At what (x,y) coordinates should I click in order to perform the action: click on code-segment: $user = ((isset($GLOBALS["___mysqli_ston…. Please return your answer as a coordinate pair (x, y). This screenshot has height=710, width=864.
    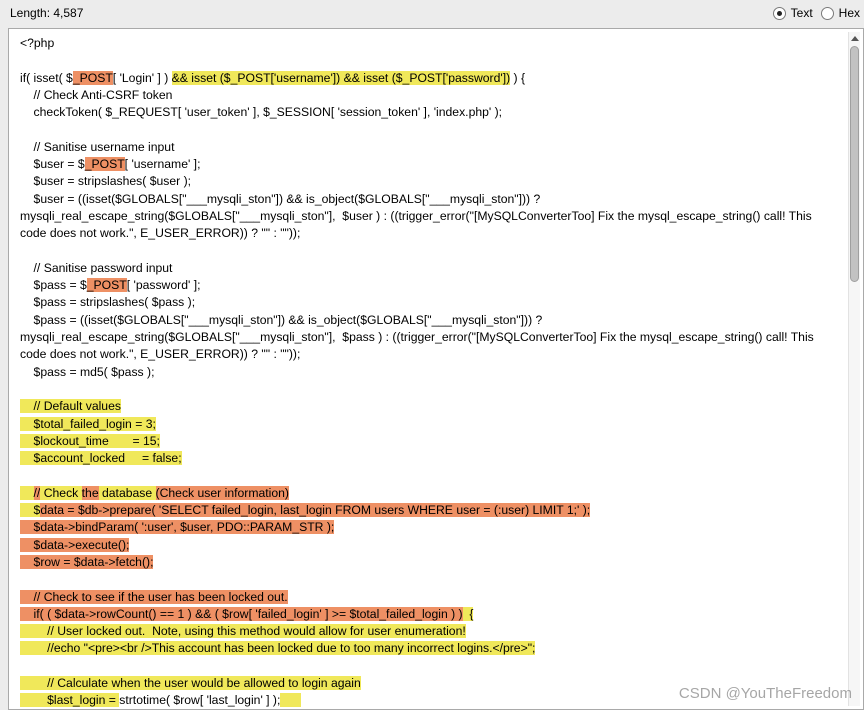
    Looking at the image, I should click on (418, 216).